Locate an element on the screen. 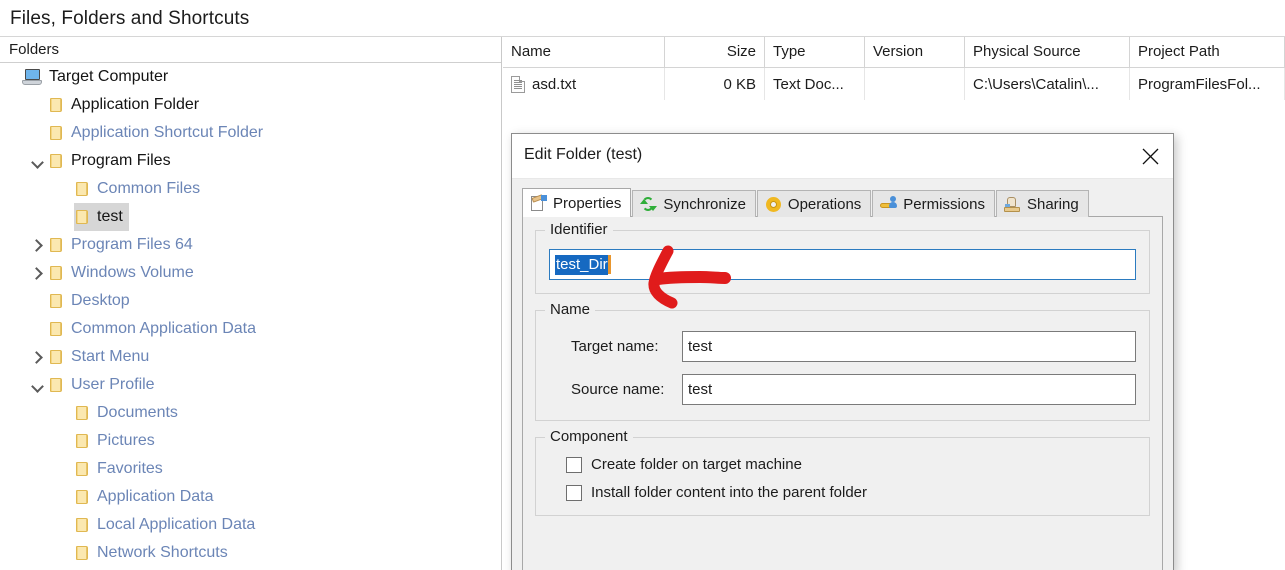  tree-item-common-application-data: Common Application Data is located at coordinates (250, 329).